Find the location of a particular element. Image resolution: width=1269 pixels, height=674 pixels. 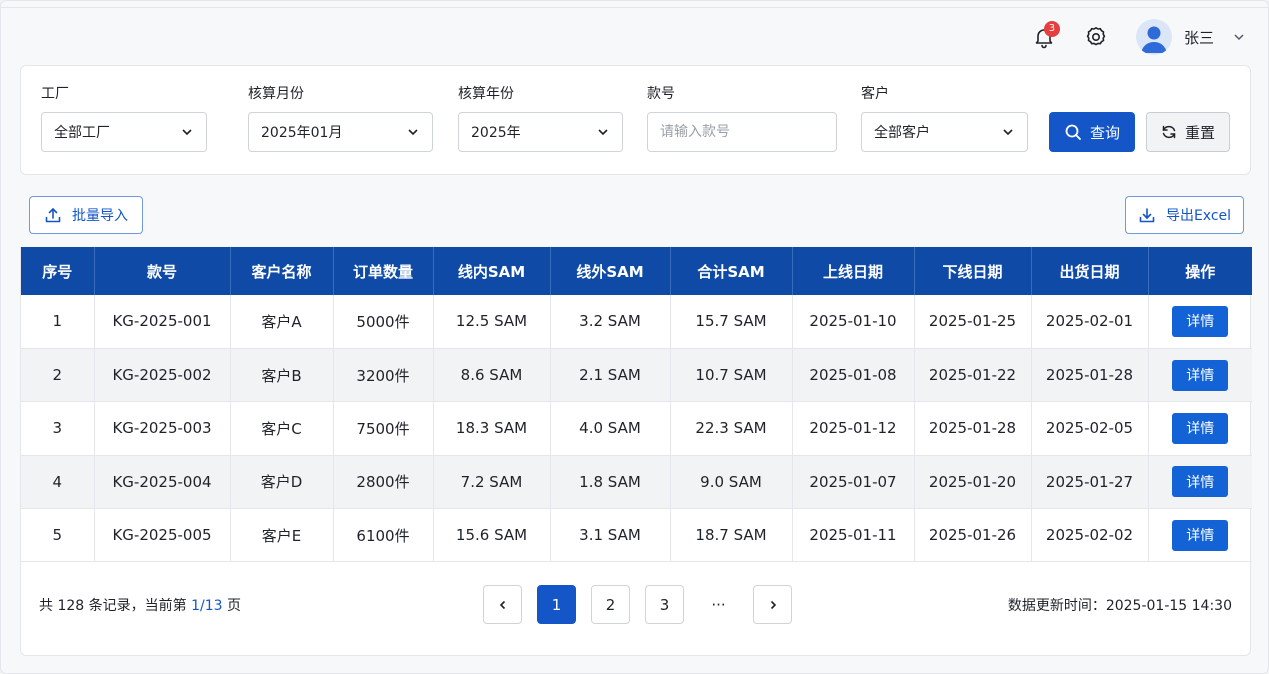

offline-date-cell: 2025-01-26 is located at coordinates (973, 535).